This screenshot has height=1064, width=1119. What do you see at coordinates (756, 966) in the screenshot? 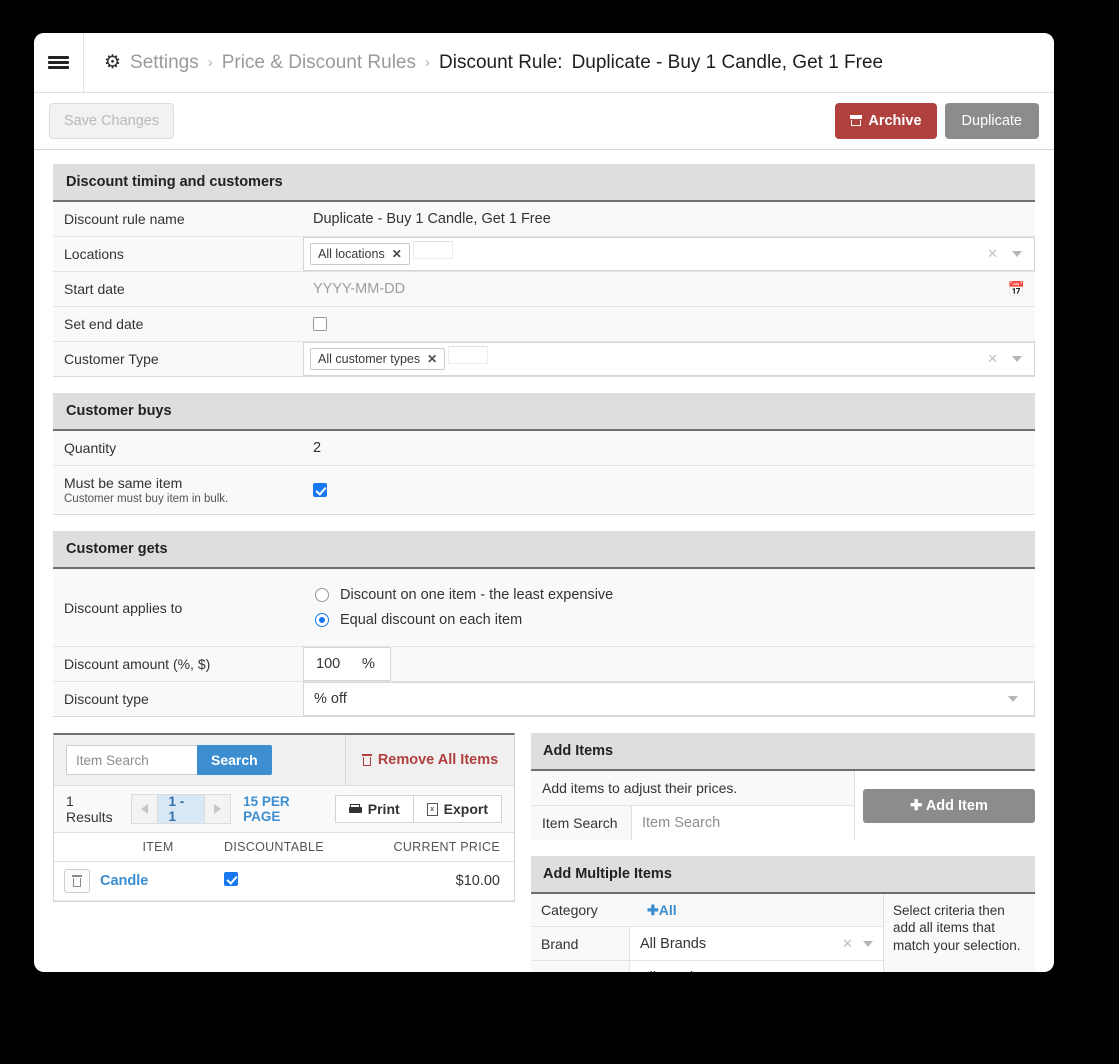
I see `vendor-select: All Vendors` at bounding box center [756, 966].